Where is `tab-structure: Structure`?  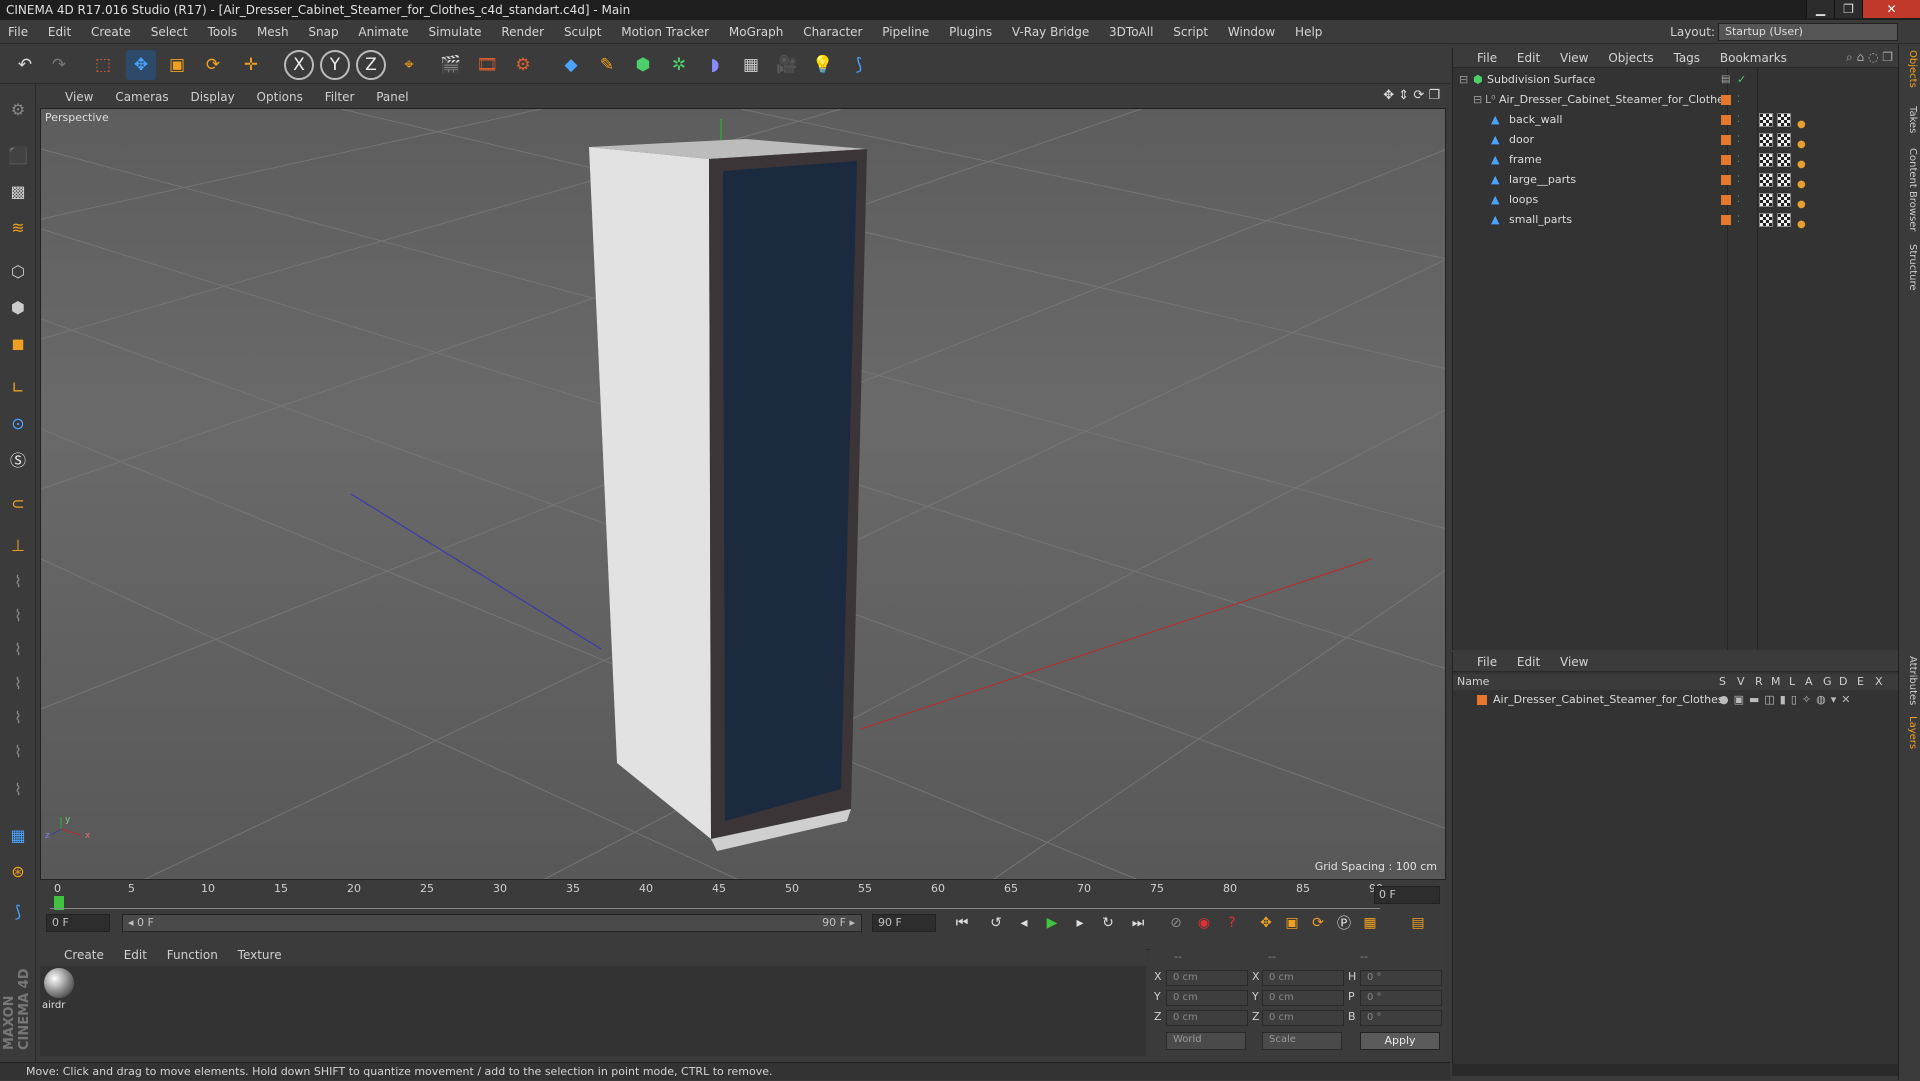
tab-structure: Structure is located at coordinates (1910, 267).